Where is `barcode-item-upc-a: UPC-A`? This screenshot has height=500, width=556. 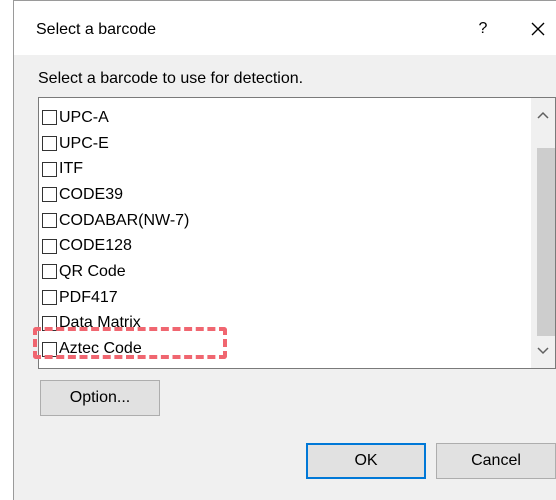 barcode-item-upc-a: UPC-A is located at coordinates (115, 118).